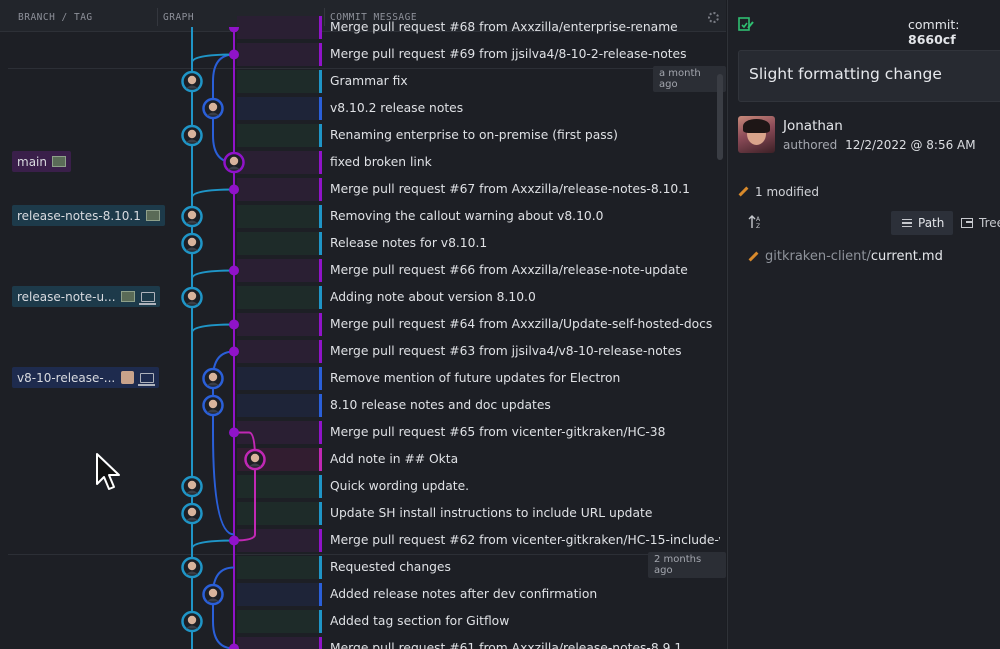 The image size is (1000, 649). I want to click on commit-graph, so click(223, 338).